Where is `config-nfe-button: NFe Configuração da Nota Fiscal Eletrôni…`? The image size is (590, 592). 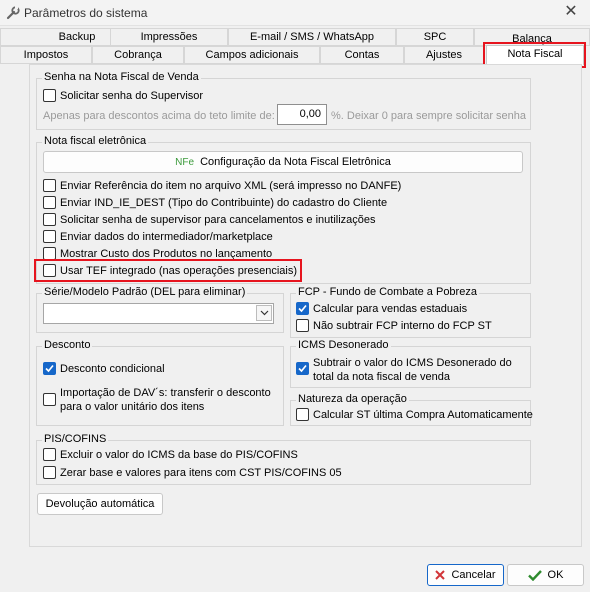 config-nfe-button: NFe Configuração da Nota Fiscal Eletrôni… is located at coordinates (283, 162).